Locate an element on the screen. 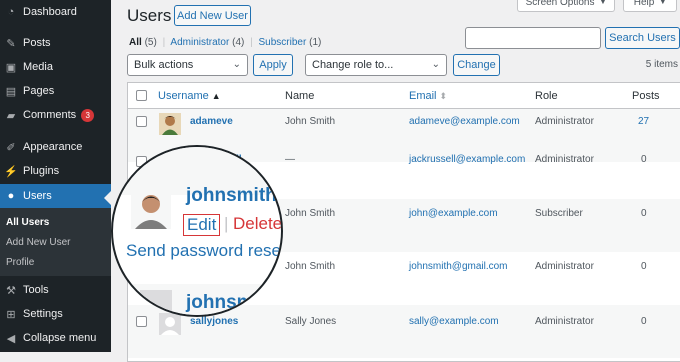  user-avatar is located at coordinates (170, 124).